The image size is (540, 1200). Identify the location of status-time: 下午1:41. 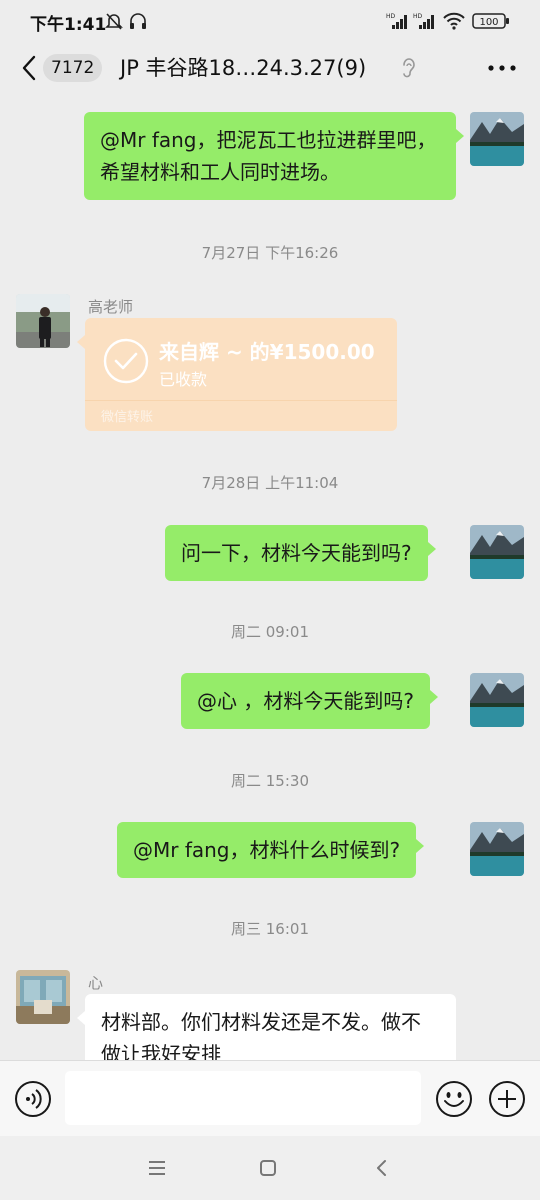
(68, 25).